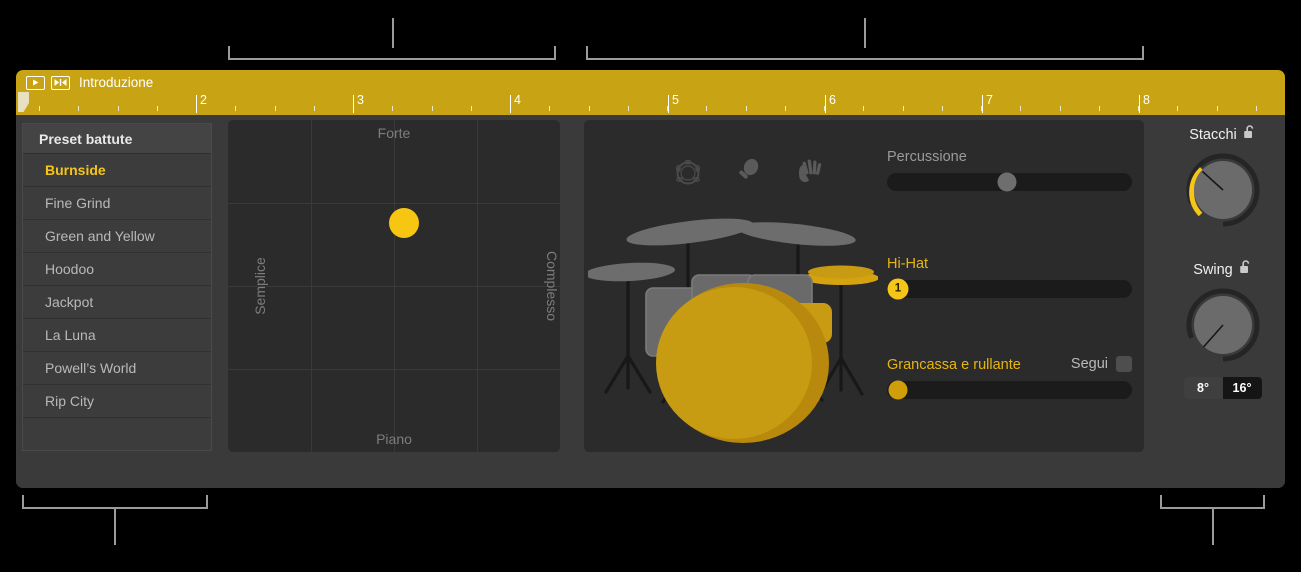 This screenshot has height=572, width=1301. Describe the element at coordinates (954, 365) in the screenshot. I see `slider-label-kick-snare: Grancassa e rullante` at that location.